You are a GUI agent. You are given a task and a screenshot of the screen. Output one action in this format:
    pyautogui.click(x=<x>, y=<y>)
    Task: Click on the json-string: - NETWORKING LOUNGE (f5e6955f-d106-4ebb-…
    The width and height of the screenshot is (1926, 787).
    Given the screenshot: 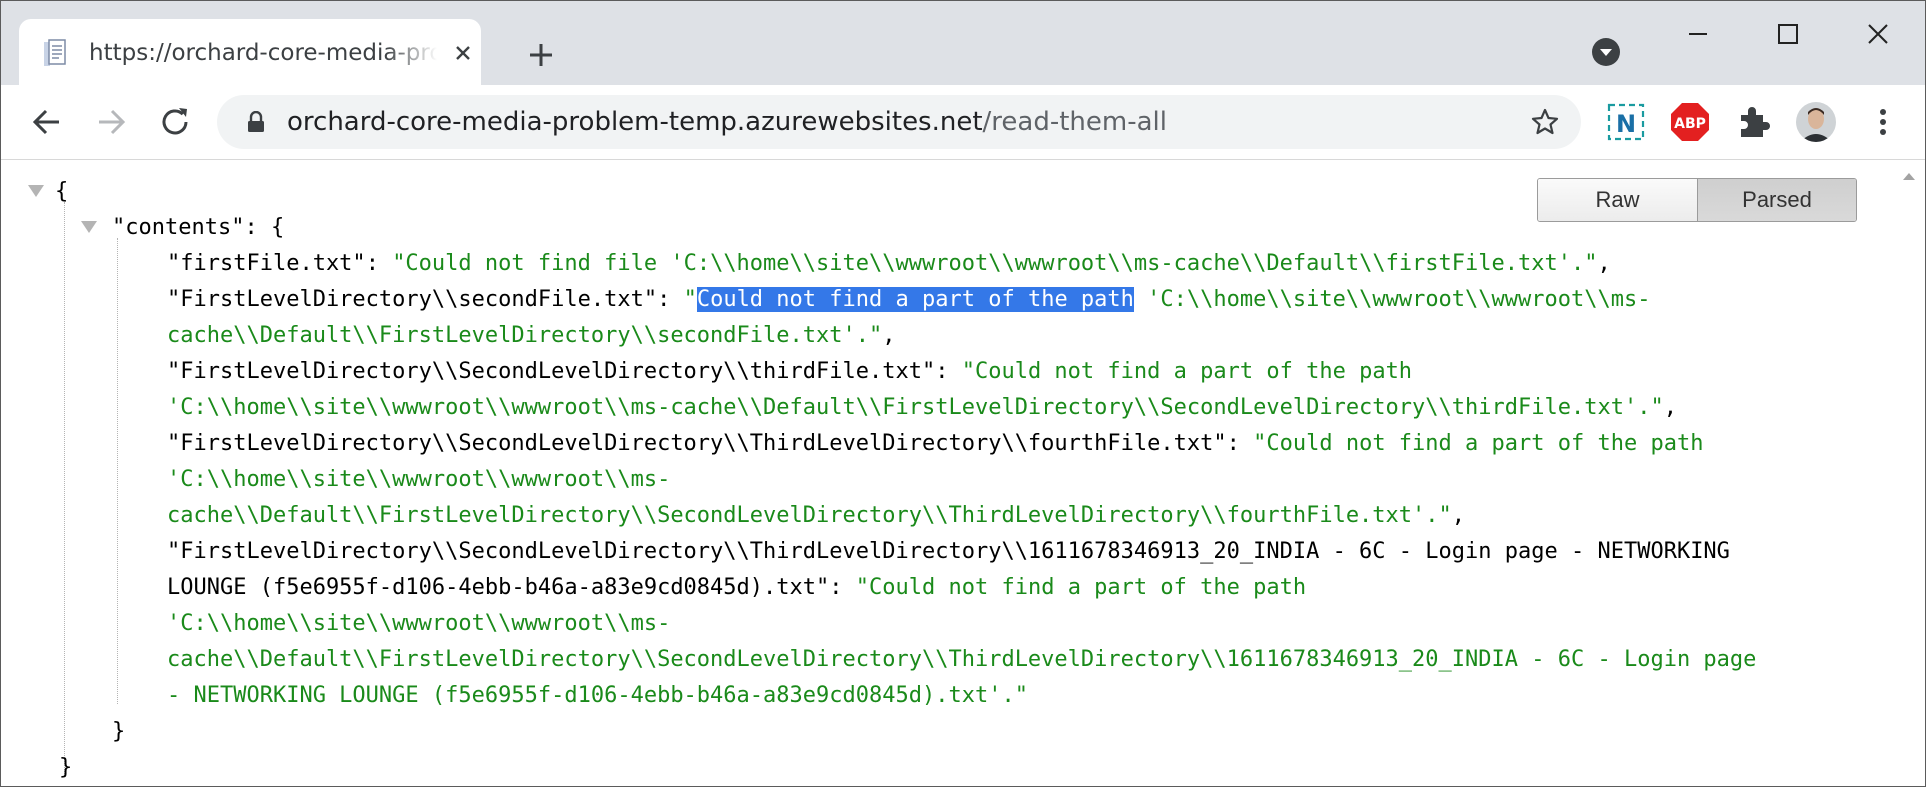 What is the action you would take?
    pyautogui.click(x=597, y=695)
    